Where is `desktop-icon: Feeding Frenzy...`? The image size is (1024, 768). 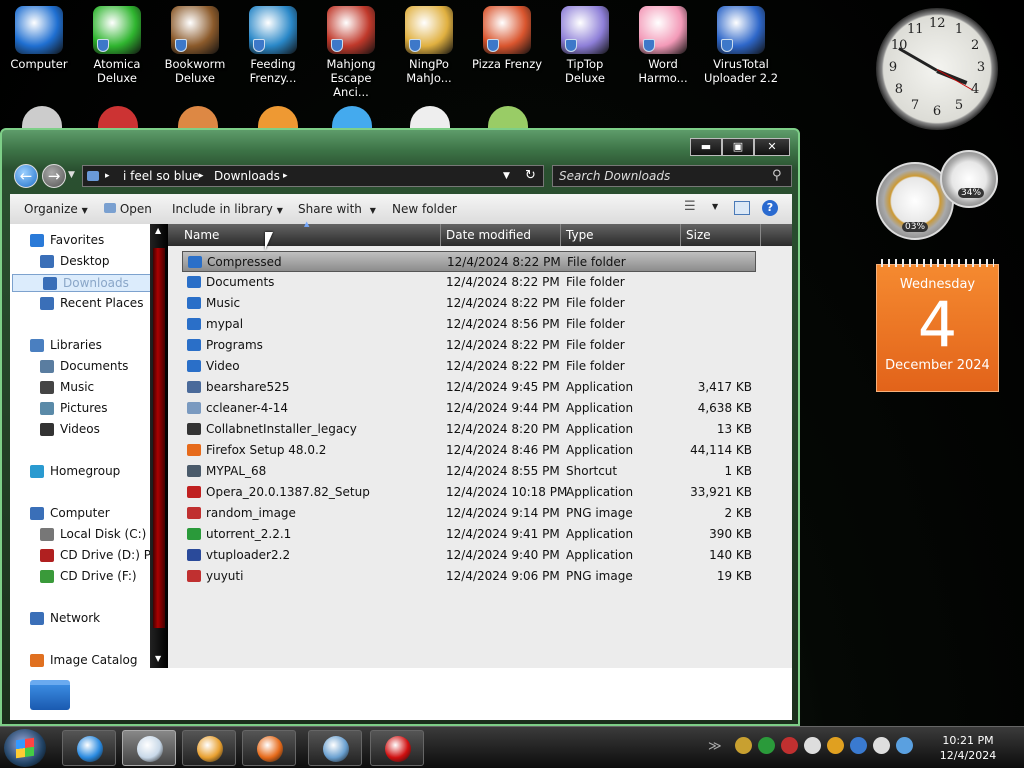
desktop-icon: Feeding Frenzy... is located at coordinates (273, 45).